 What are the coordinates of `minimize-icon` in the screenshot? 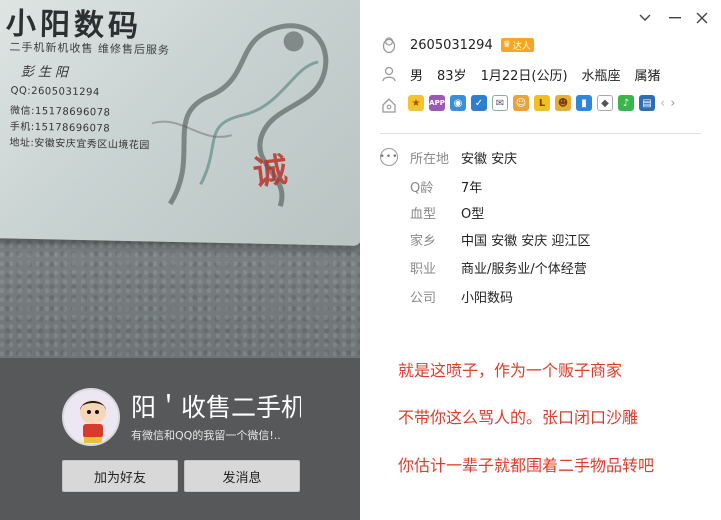 It's located at (675, 18).